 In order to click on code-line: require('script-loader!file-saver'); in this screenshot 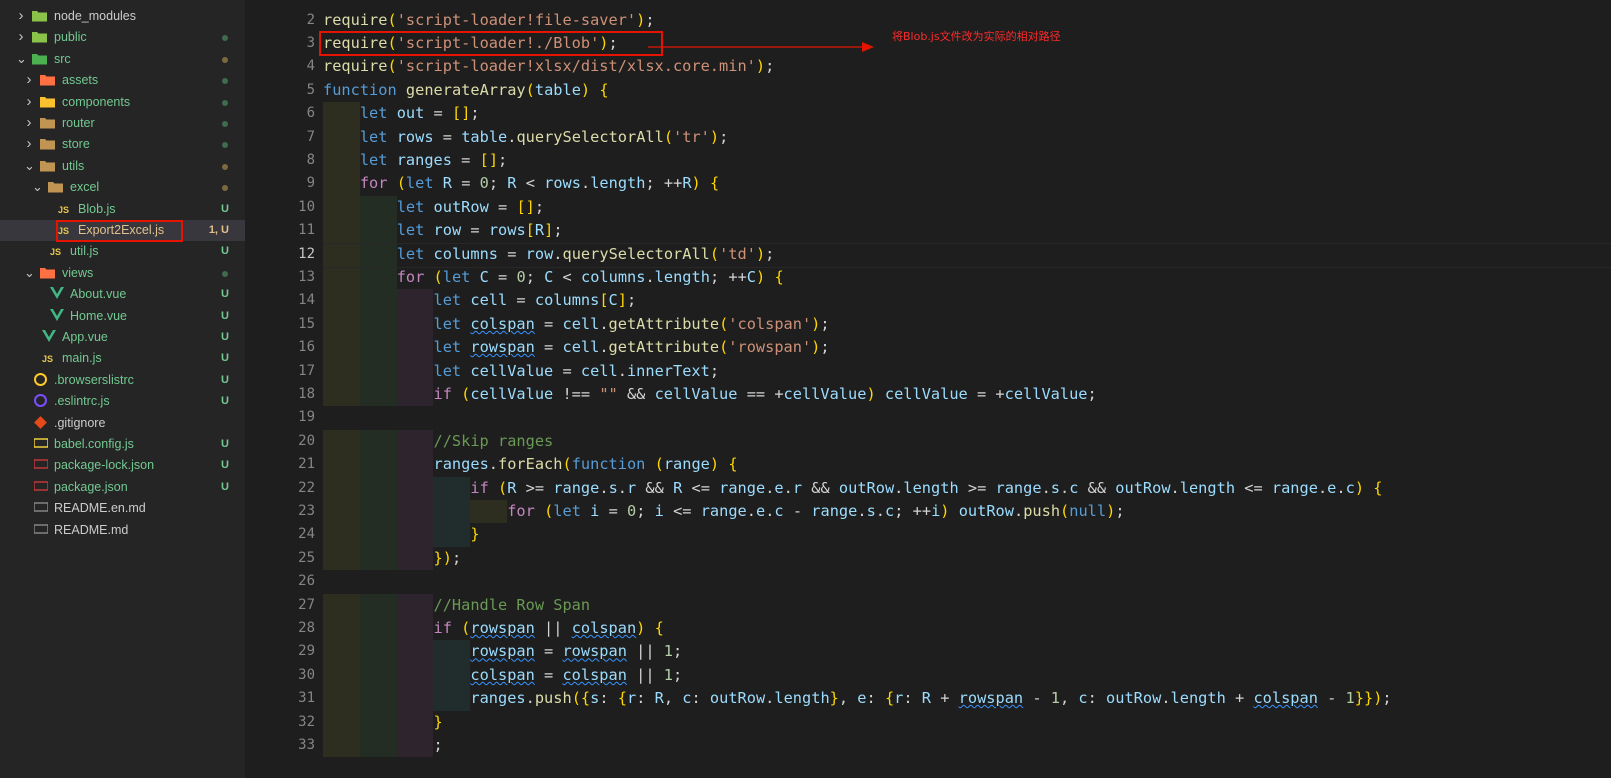, I will do `click(489, 20)`.